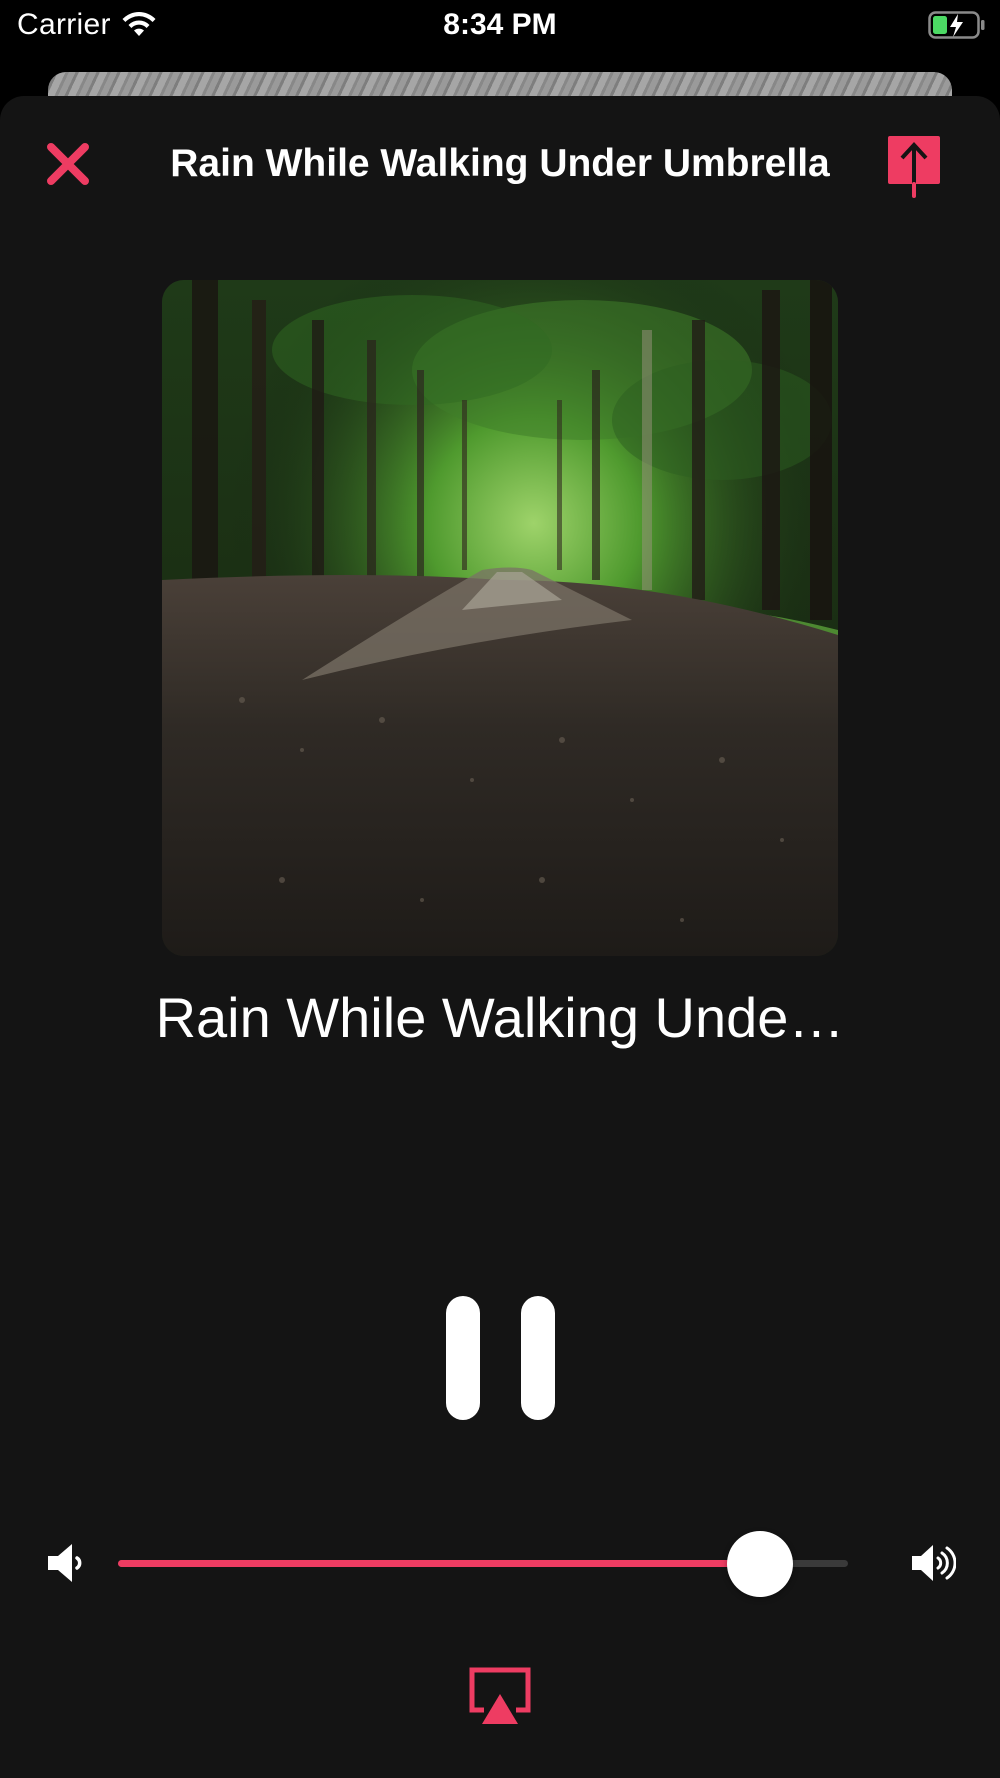 The width and height of the screenshot is (1000, 1778). I want to click on airplay-button, so click(500, 1697).